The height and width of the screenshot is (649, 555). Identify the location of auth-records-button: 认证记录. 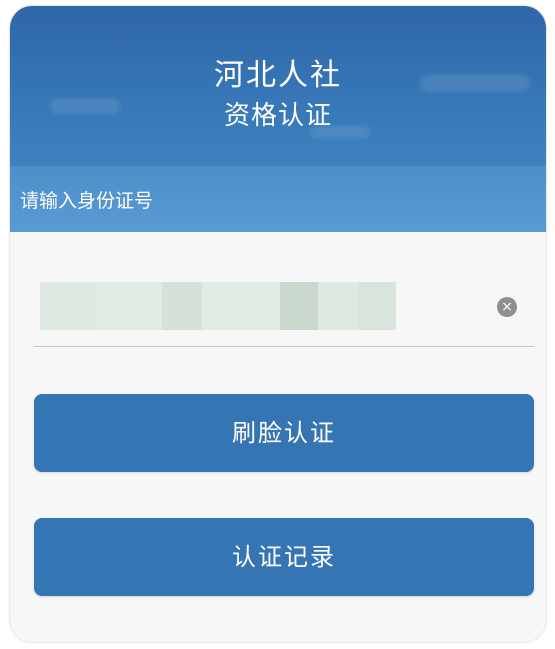
(284, 557).